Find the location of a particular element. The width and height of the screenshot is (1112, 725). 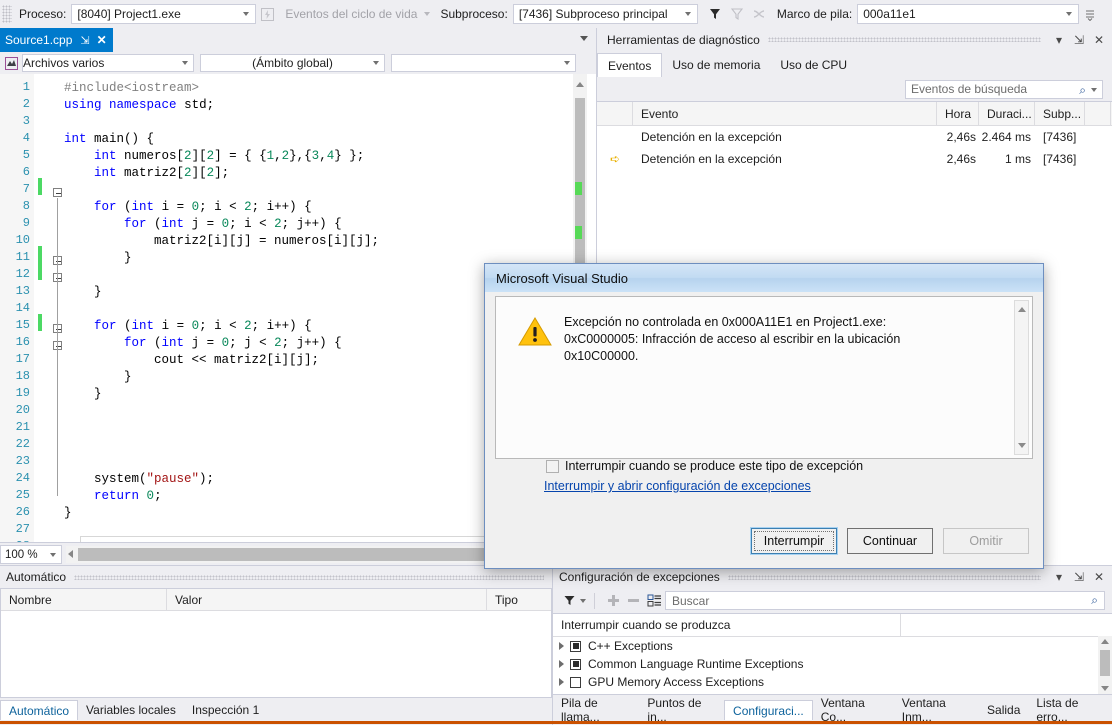

code-line: using namespace std; is located at coordinates (139, 105).